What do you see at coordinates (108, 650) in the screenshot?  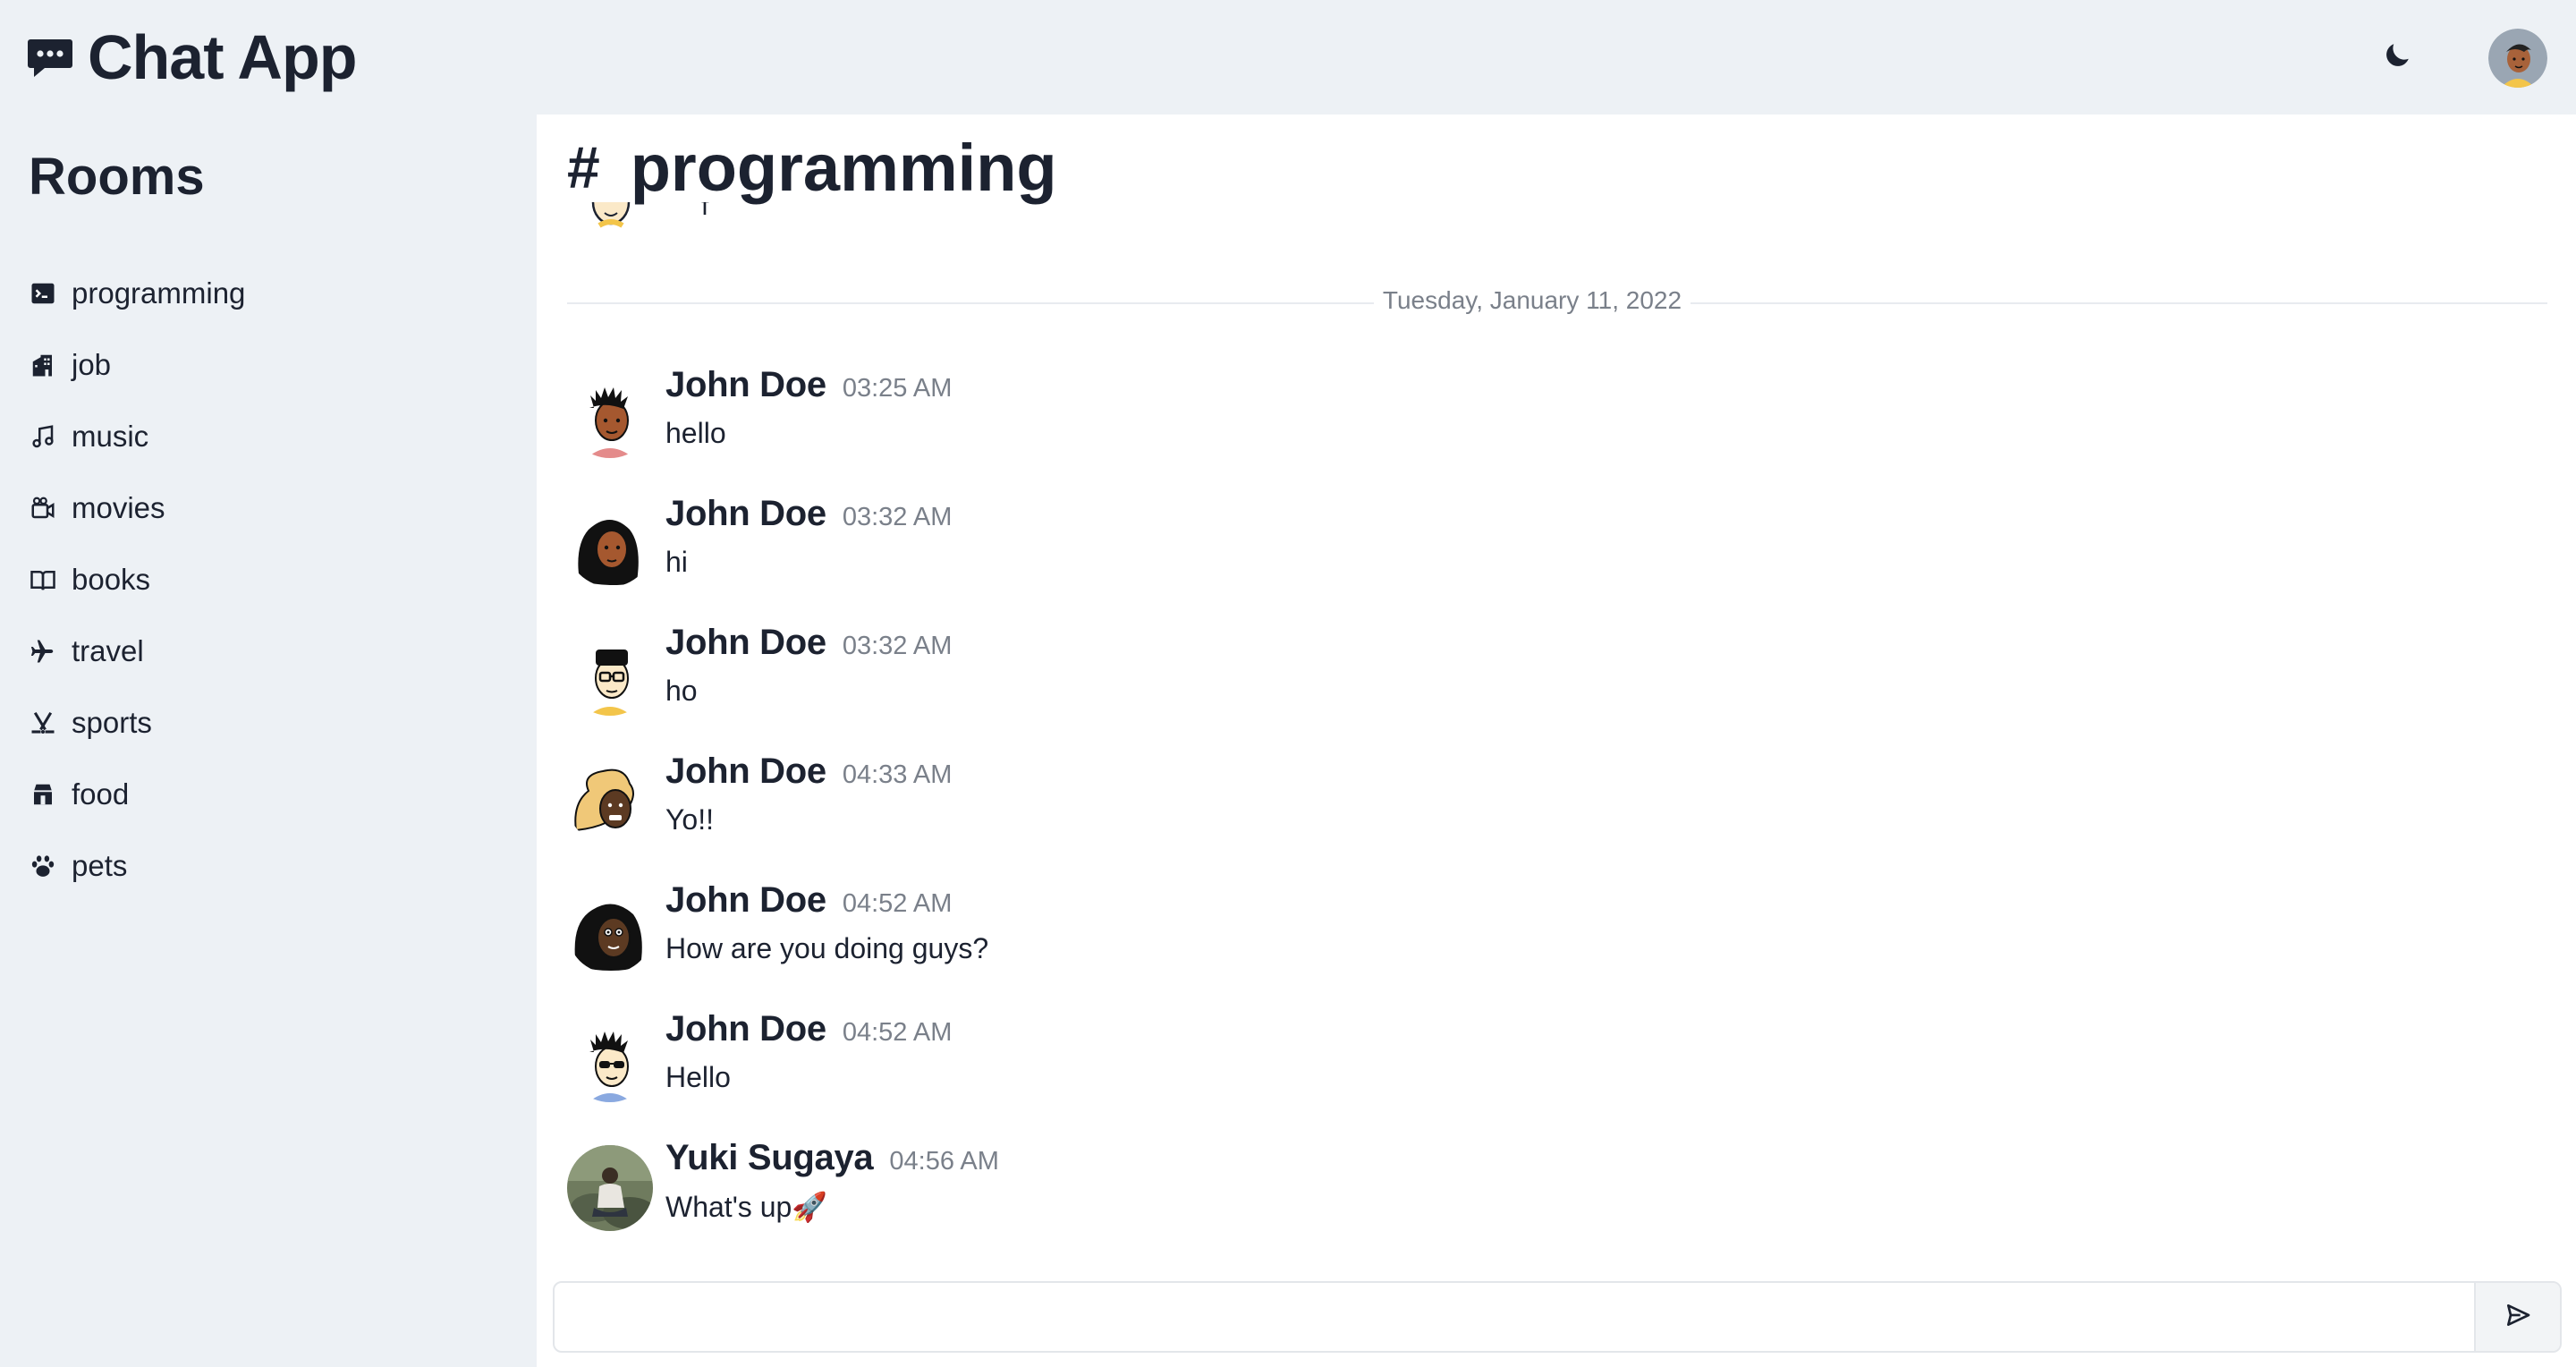 I see `sidebar-item-label: travel` at bounding box center [108, 650].